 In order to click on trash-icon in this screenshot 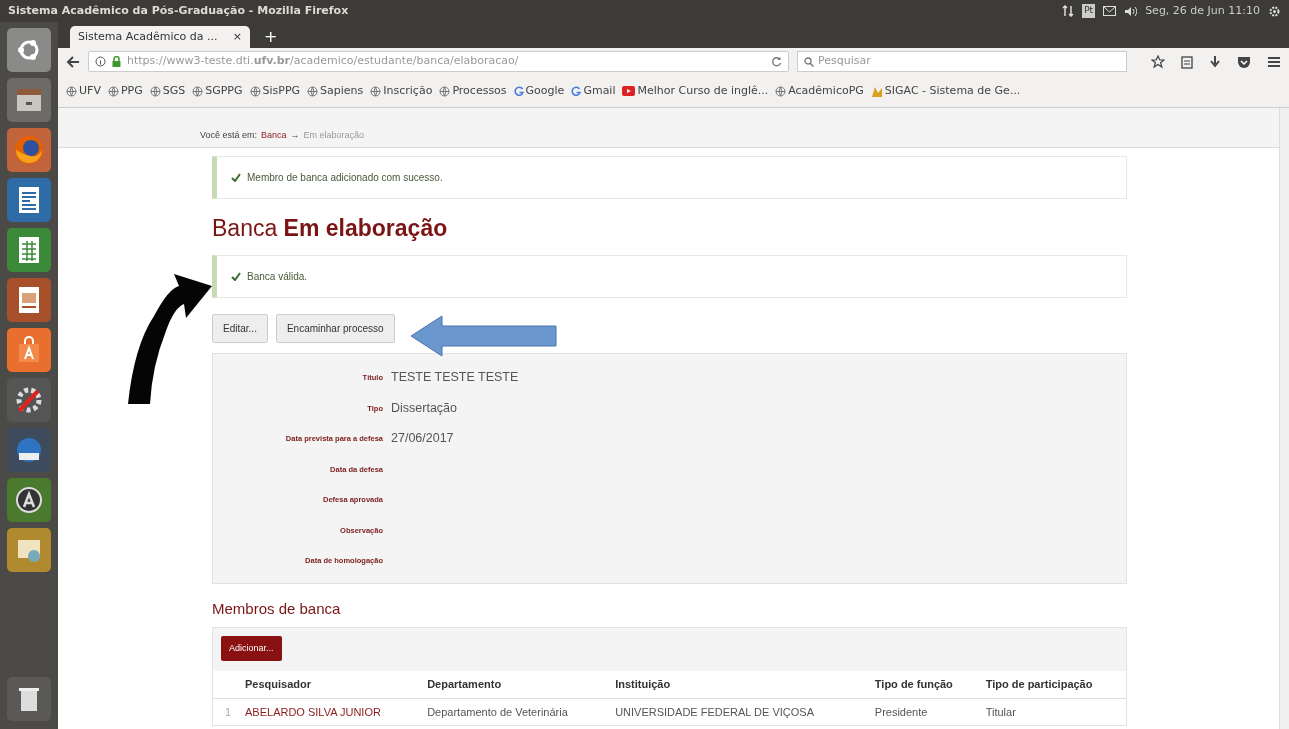, I will do `click(29, 699)`.